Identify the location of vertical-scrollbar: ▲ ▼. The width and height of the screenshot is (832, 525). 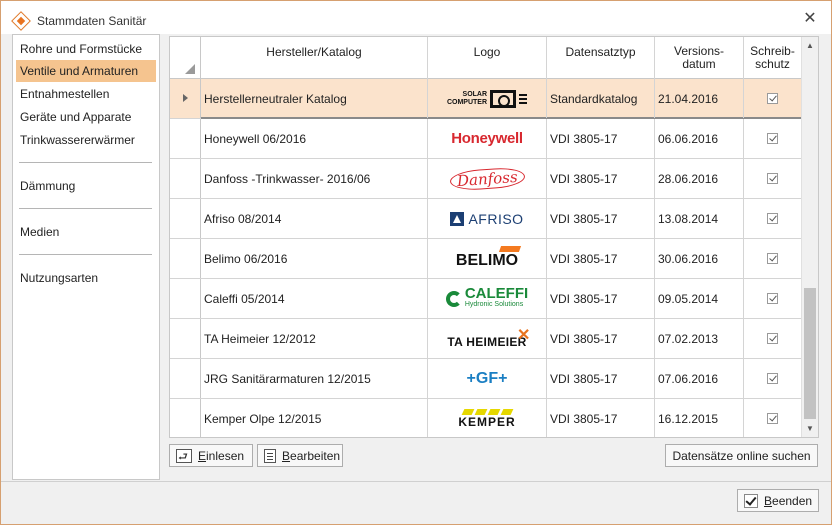
(809, 237).